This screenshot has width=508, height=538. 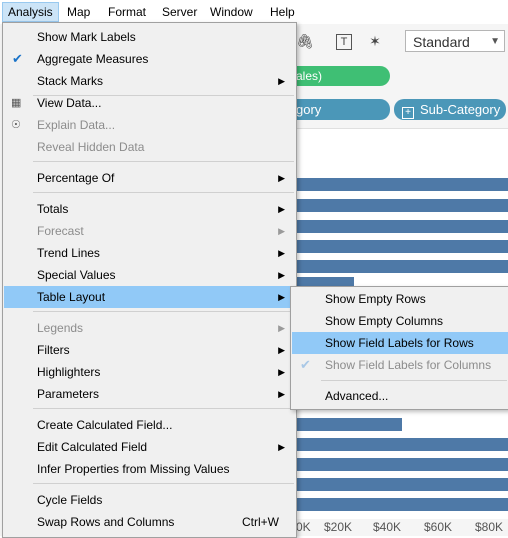 I want to click on axis-tick: $80K, so click(x=489, y=527).